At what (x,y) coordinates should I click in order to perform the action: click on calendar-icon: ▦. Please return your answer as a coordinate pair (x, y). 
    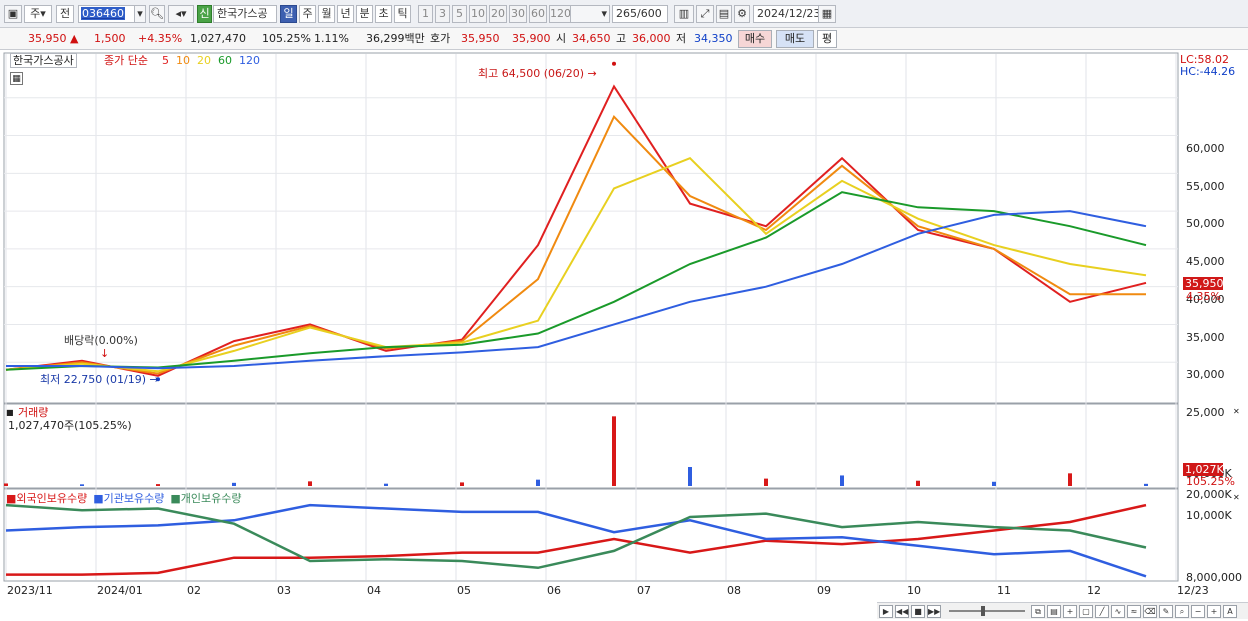
    Looking at the image, I should click on (827, 14).